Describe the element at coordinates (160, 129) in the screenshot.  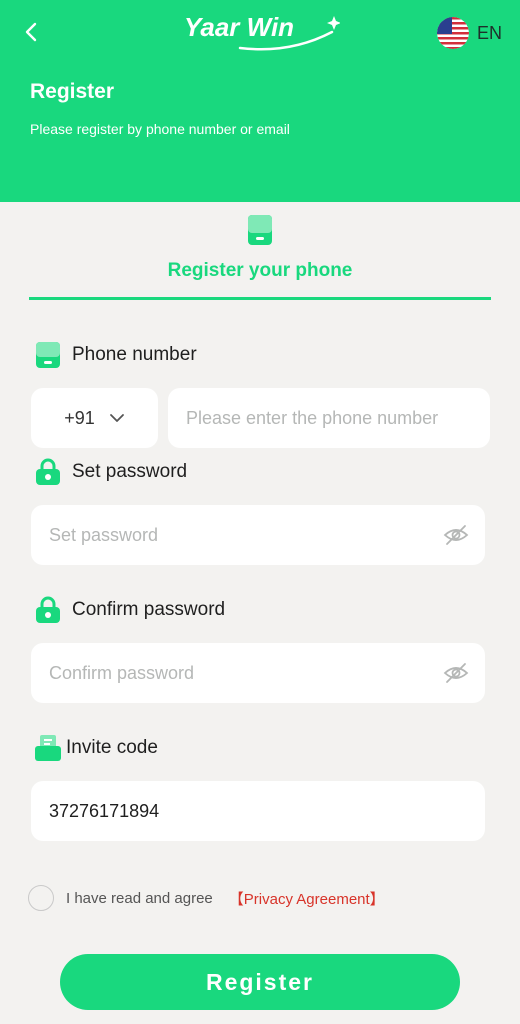
I see `page-subtitle: Please register by phone number or email` at that location.